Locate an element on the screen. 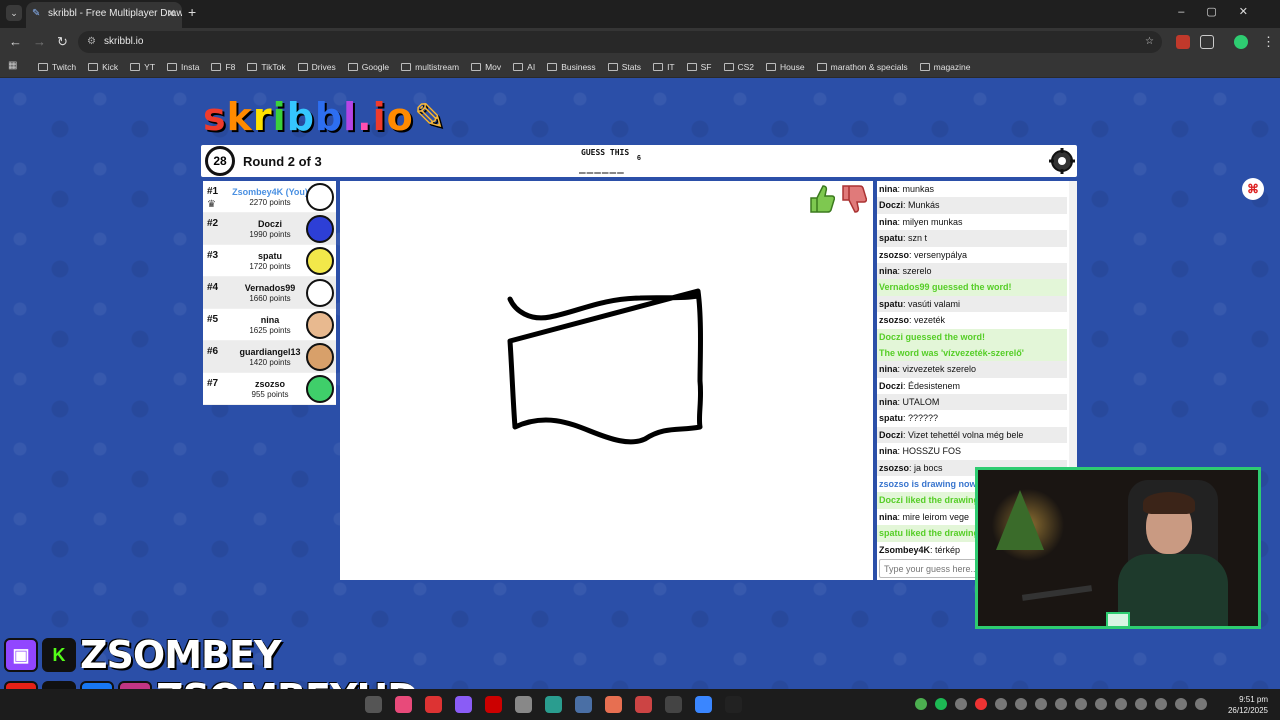 This screenshot has width=1280, height=720. bookmark-item: marathon & specials is located at coordinates (862, 67).